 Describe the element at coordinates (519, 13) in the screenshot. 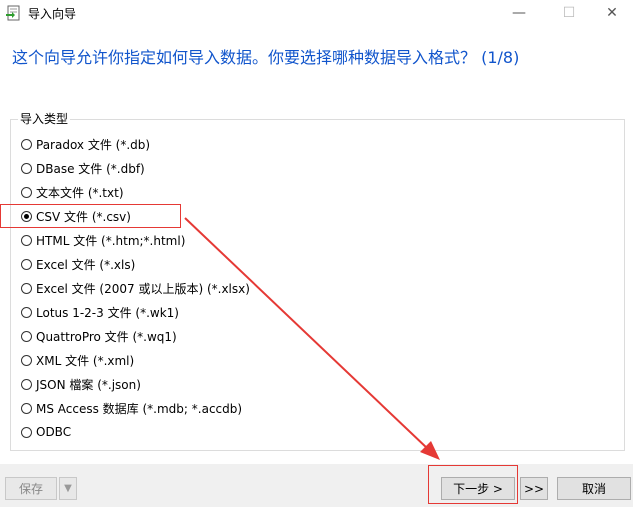

I see `minimize-button: —` at that location.